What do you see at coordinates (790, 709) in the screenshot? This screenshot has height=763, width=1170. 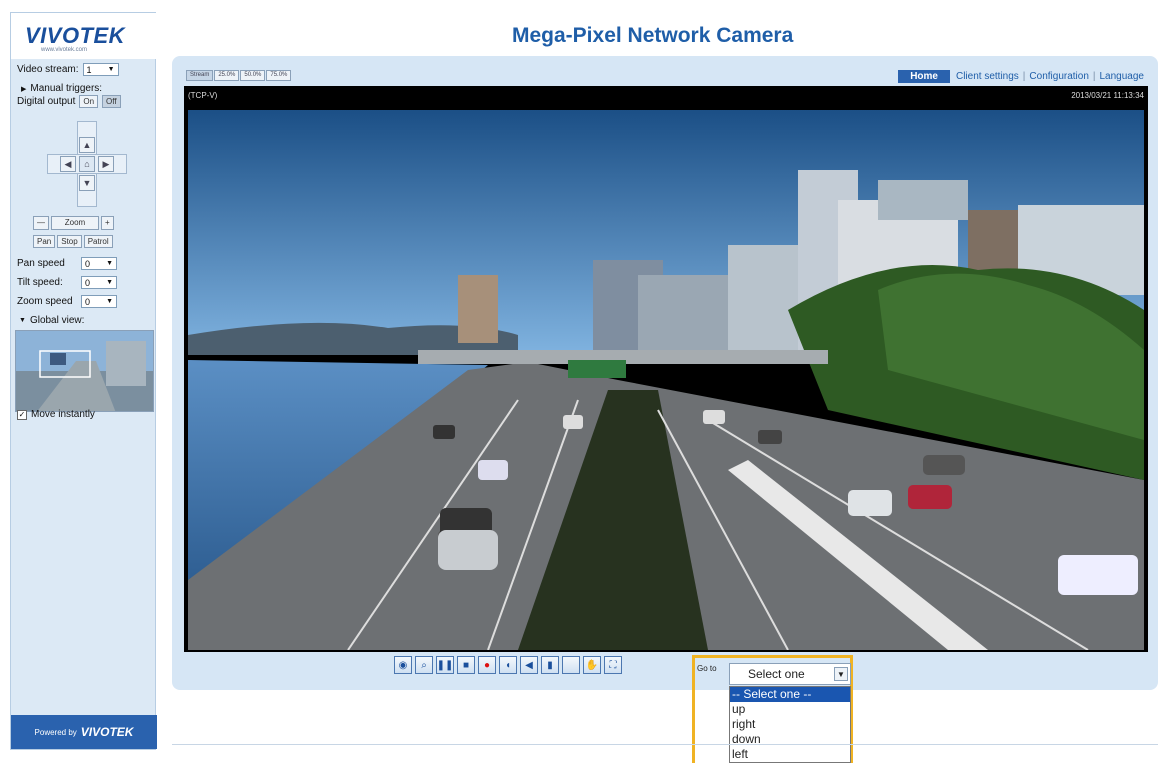 I see `goto-option: up` at bounding box center [790, 709].